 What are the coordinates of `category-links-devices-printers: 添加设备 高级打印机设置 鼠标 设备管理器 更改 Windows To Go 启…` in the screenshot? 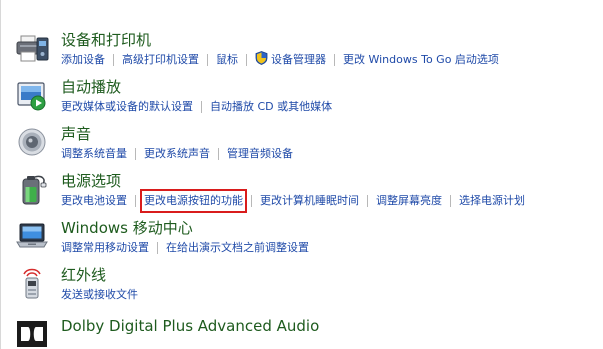 It's located at (280, 60).